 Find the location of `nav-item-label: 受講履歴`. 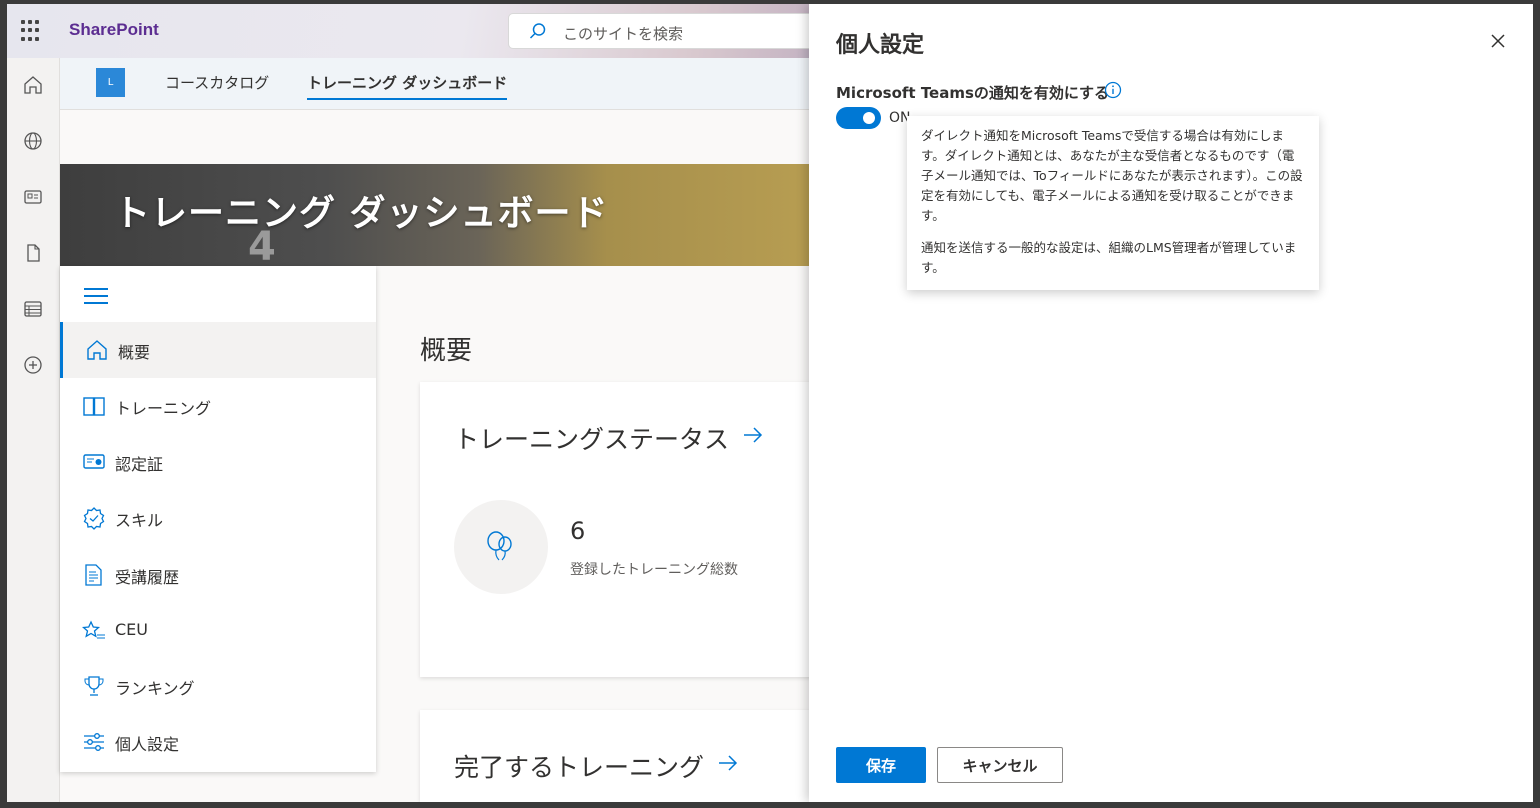

nav-item-label: 受講履歴 is located at coordinates (147, 577).